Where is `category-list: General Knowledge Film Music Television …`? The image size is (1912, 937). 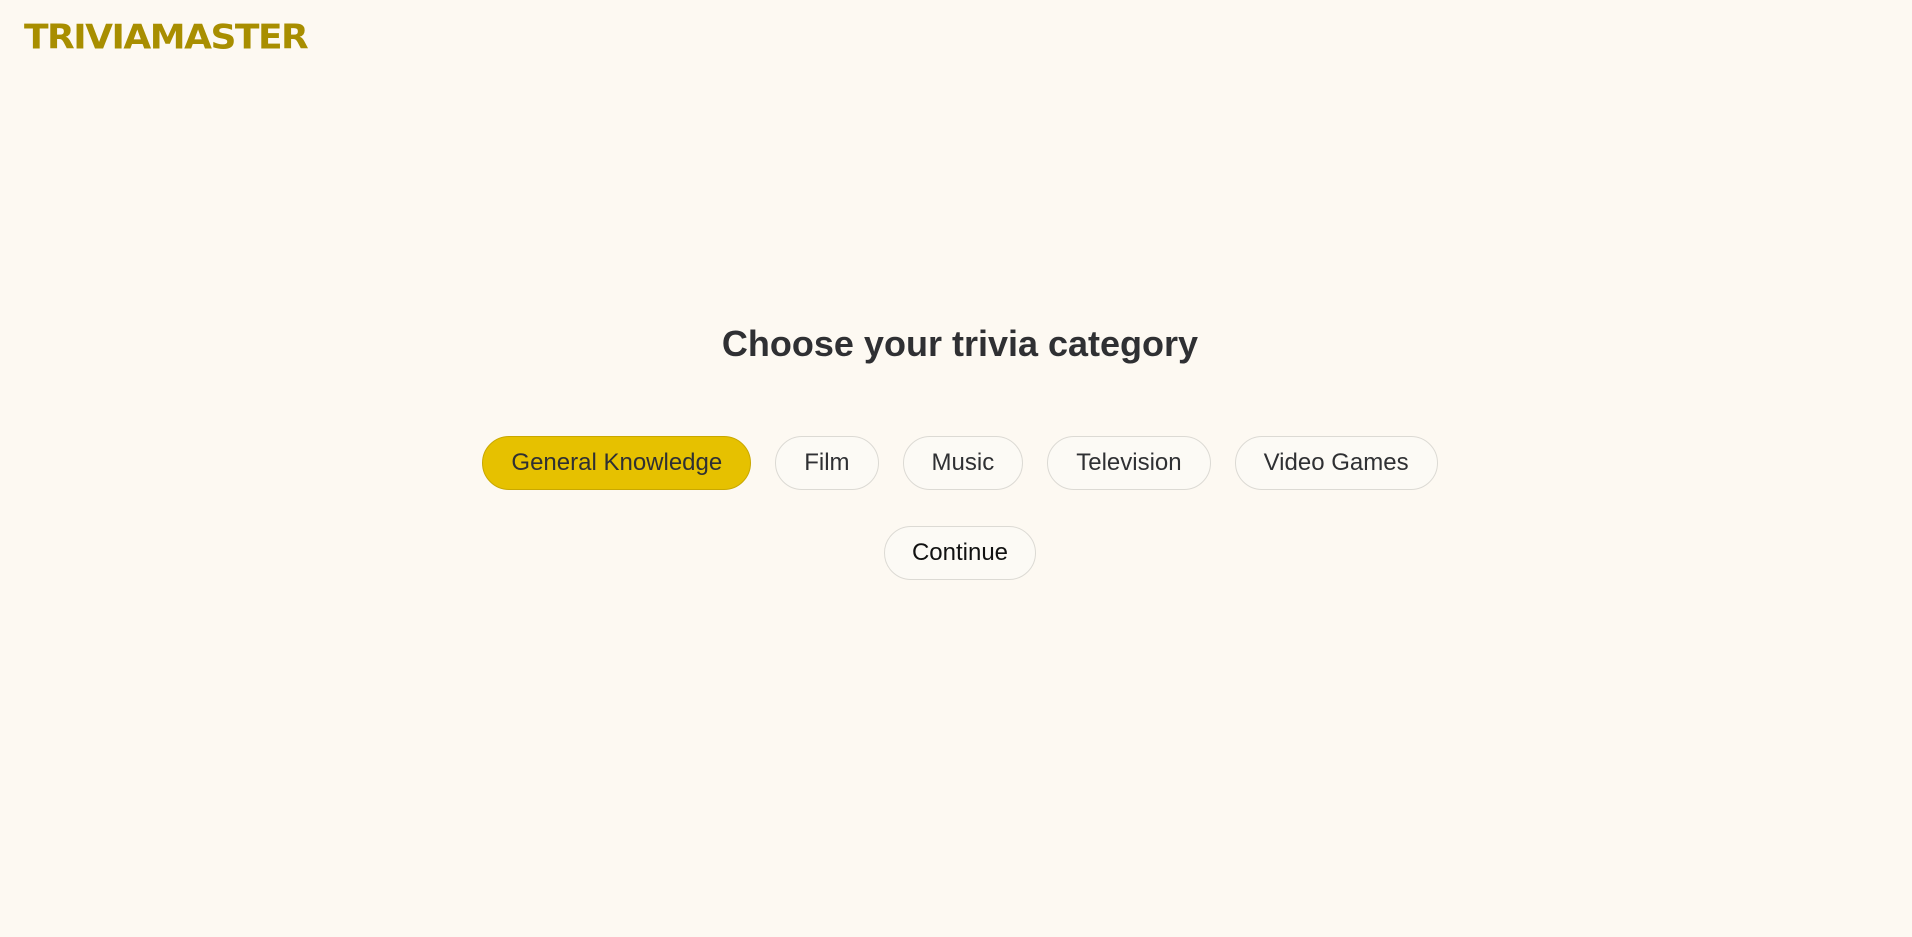
category-list: General Knowledge Film Music Television … is located at coordinates (956, 463).